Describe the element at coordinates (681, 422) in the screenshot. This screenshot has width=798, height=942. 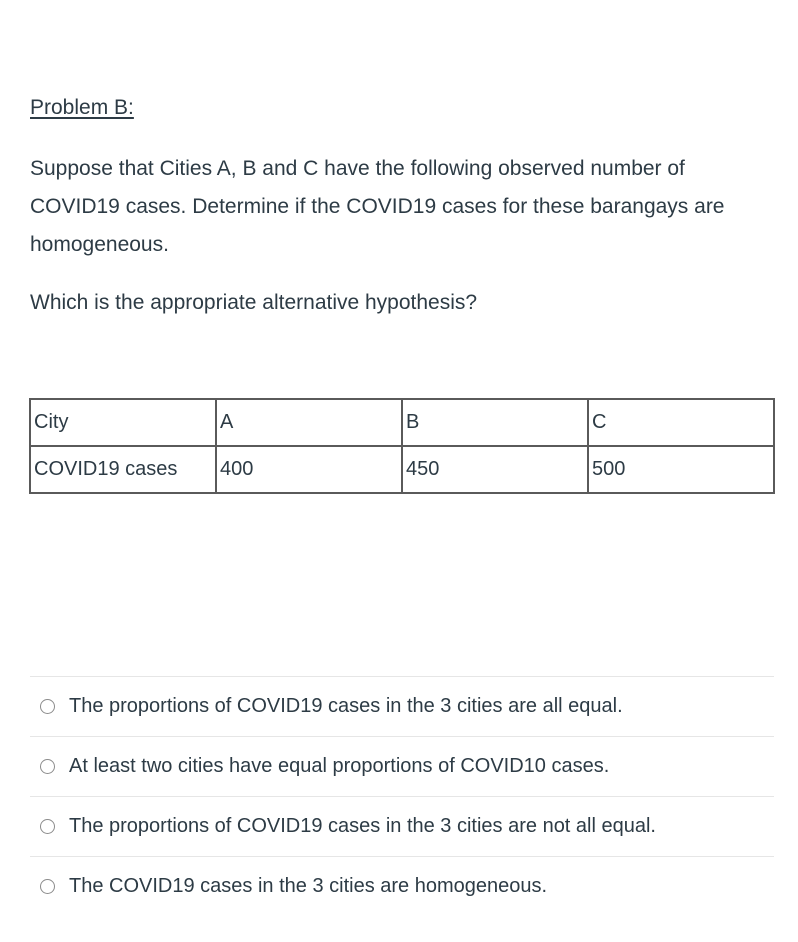
I see `table-cell: C` at that location.